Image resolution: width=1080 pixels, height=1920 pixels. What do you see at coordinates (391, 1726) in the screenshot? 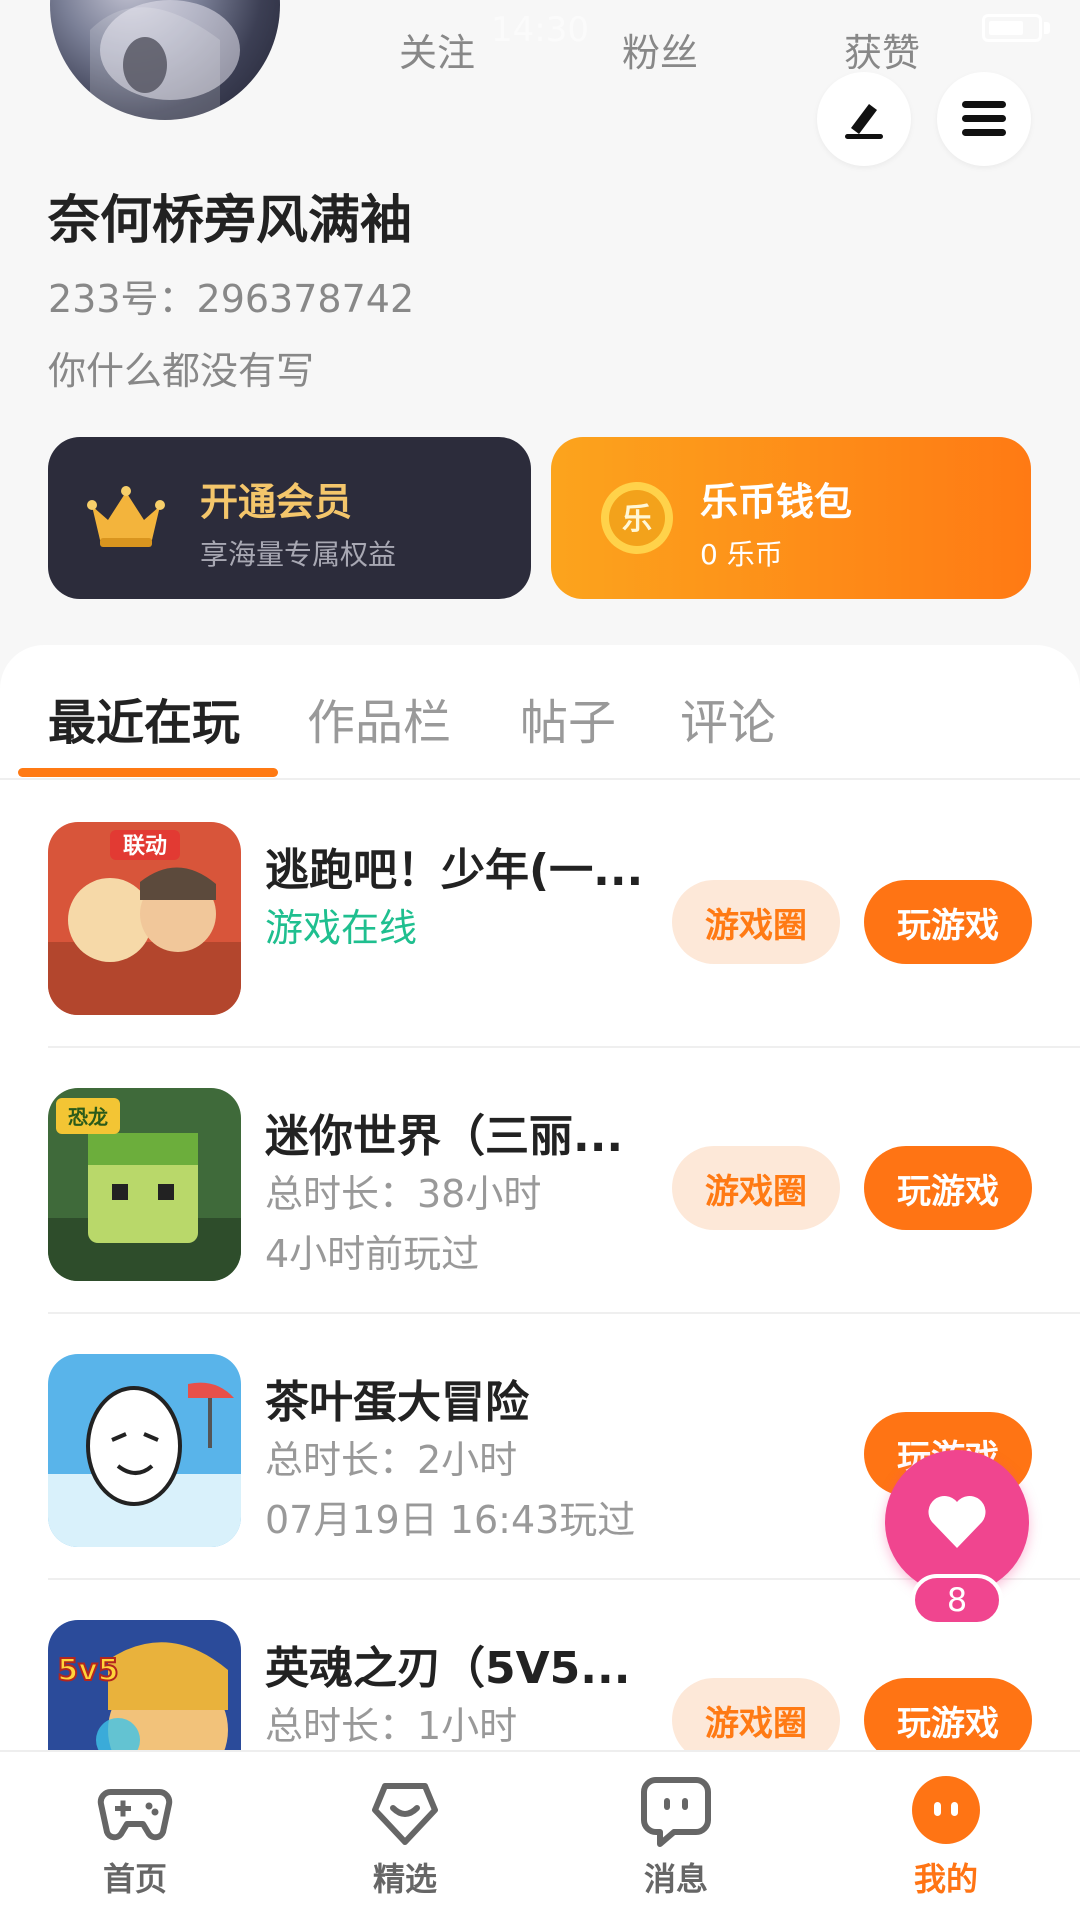
I see `game-total-time: 总时长：1小时` at bounding box center [391, 1726].